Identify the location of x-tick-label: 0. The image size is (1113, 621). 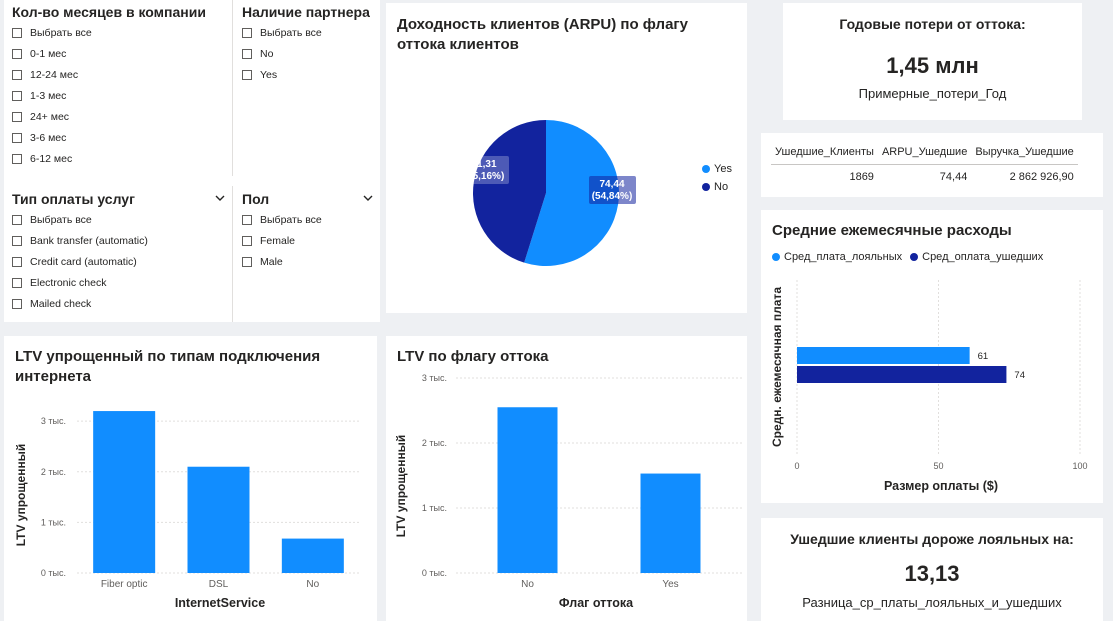
(796, 466).